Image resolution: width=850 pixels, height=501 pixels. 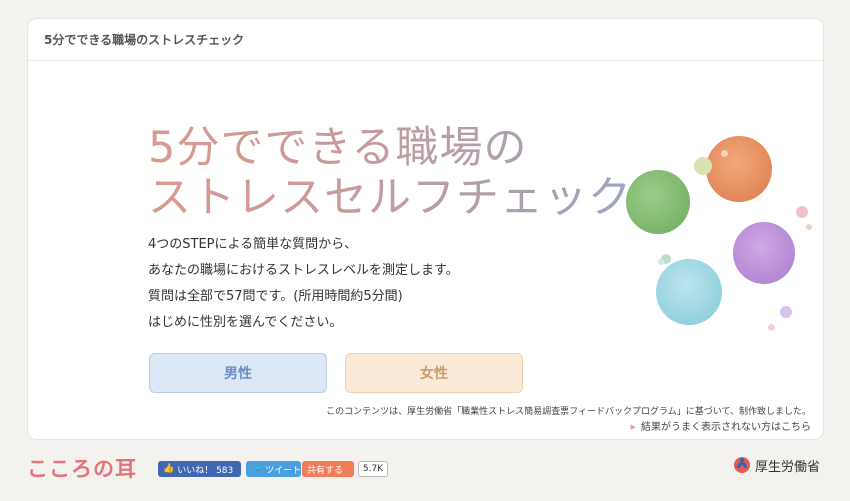 What do you see at coordinates (390, 198) in the screenshot?
I see `hero-title-line2: ストレスセルフチェック` at bounding box center [390, 198].